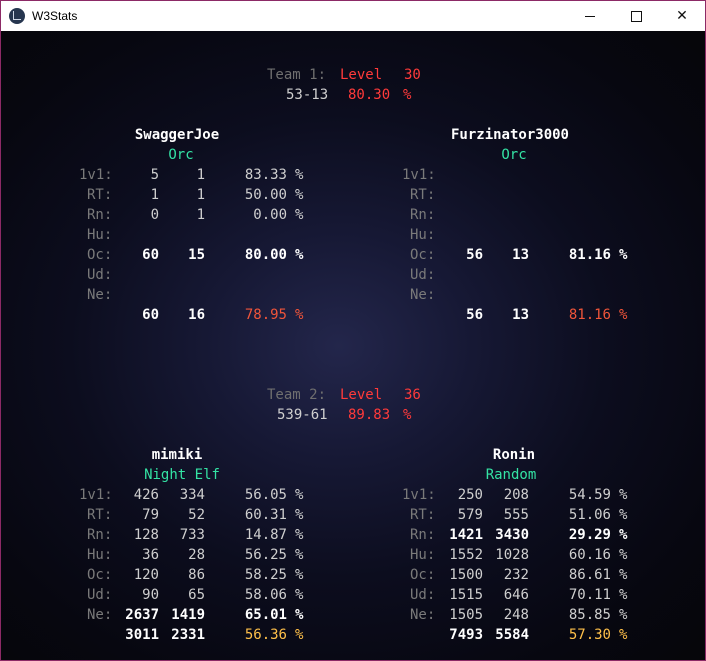  What do you see at coordinates (196, 555) in the screenshot?
I see `losses: 28` at bounding box center [196, 555].